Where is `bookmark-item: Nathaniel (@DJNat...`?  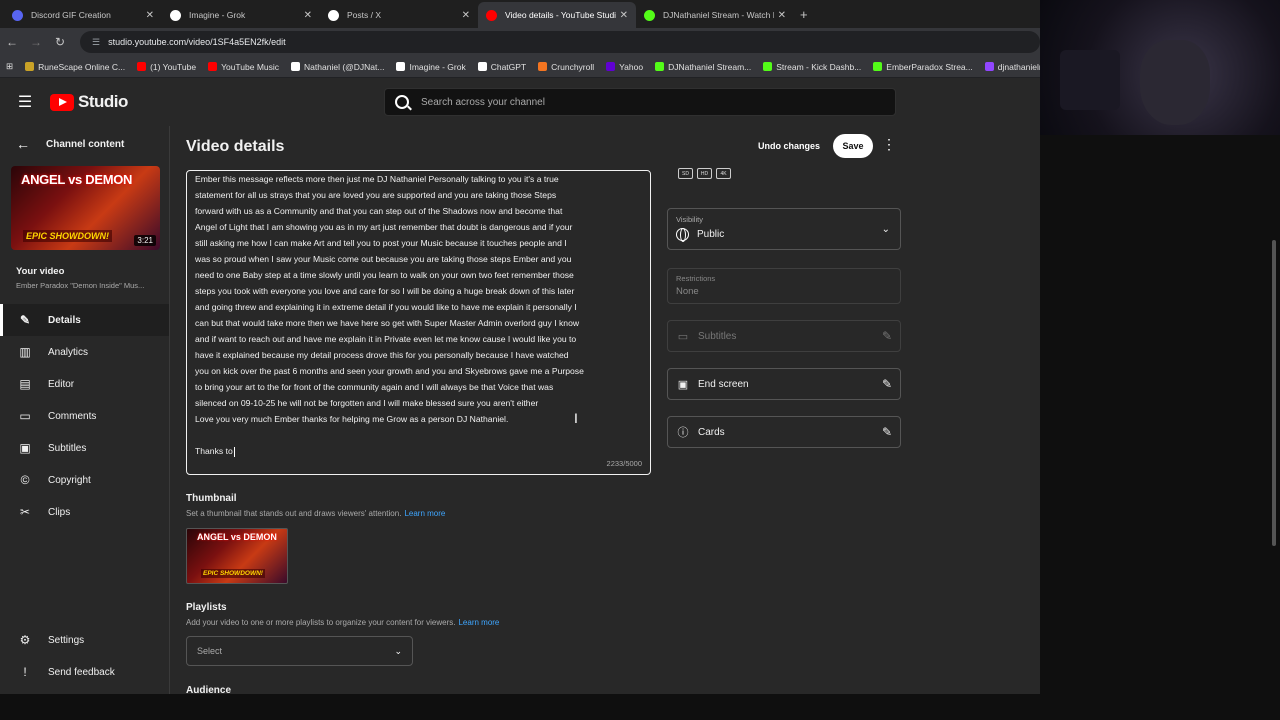 bookmark-item: Nathaniel (@DJNat... is located at coordinates (337, 67).